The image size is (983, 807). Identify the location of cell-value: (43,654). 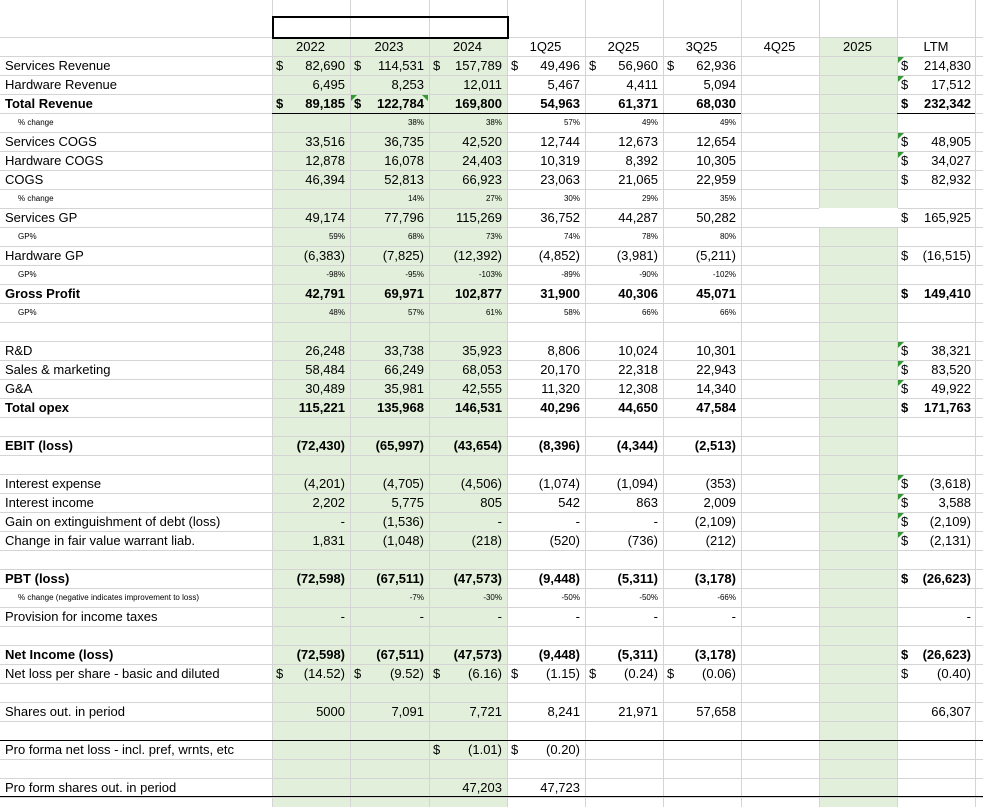
(465, 445).